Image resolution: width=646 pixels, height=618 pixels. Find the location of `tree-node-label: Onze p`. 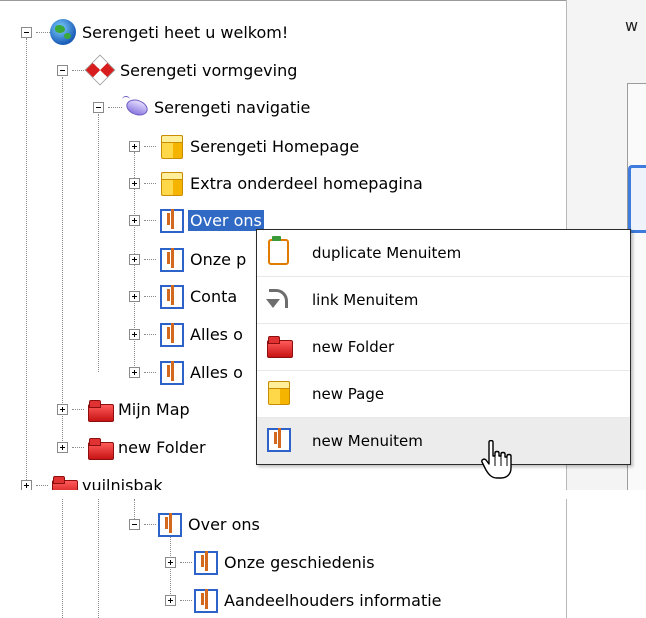

tree-node-label: Onze p is located at coordinates (218, 259).